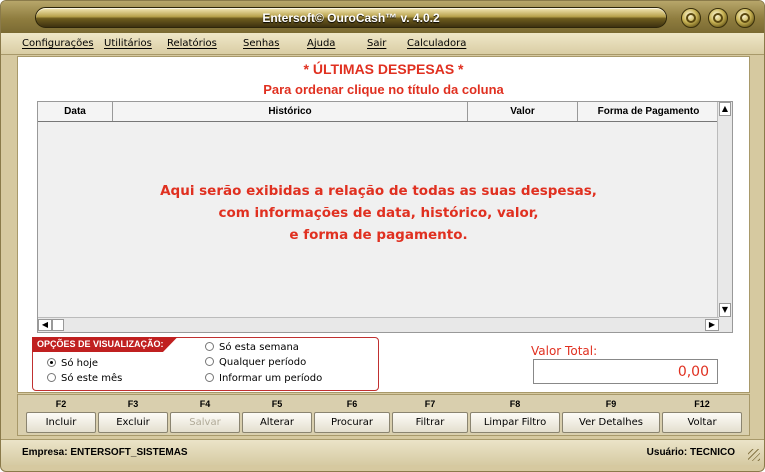  I want to click on window-title: Entersoft© OuroCash™ v. 4.0.2, so click(351, 18).